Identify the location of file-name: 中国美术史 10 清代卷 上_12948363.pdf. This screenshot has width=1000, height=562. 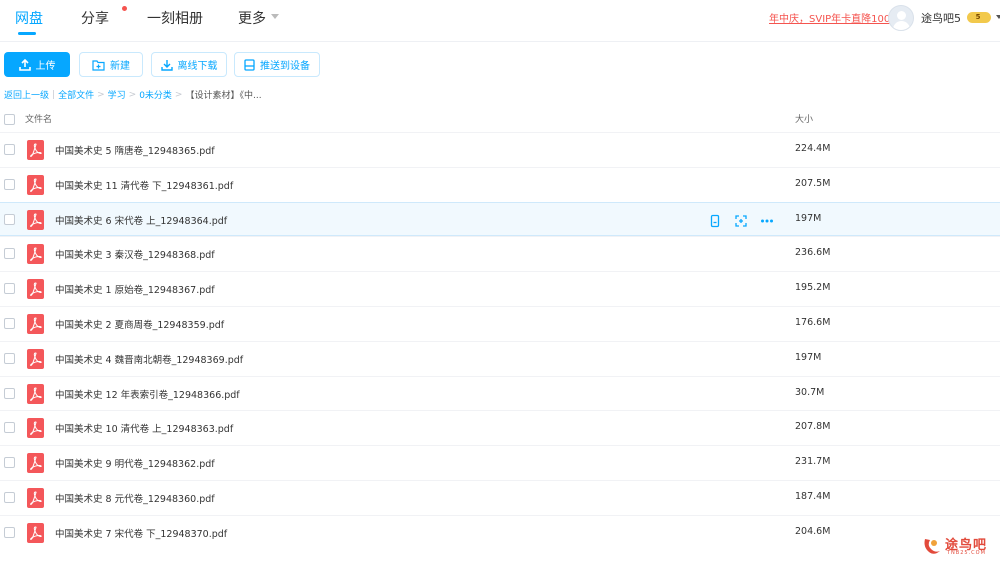
(144, 428).